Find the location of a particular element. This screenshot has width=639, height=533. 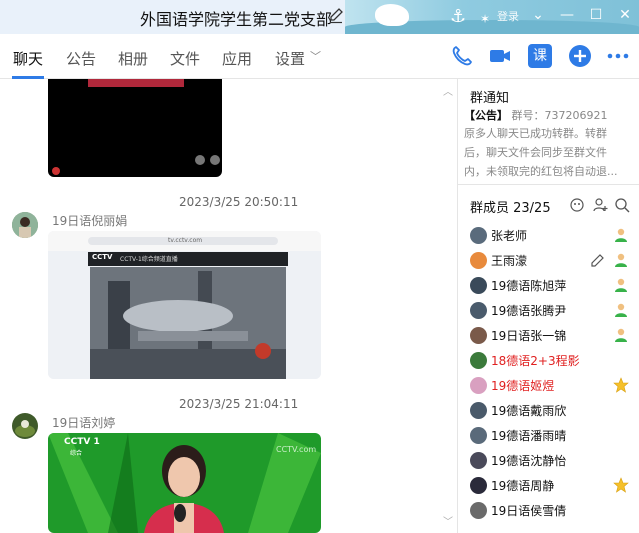

video-fullscreen-icon is located at coordinates (215, 160).